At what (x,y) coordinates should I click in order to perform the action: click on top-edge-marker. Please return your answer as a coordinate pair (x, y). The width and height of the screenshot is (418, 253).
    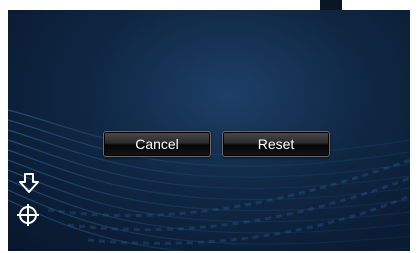
    Looking at the image, I should click on (331, 5).